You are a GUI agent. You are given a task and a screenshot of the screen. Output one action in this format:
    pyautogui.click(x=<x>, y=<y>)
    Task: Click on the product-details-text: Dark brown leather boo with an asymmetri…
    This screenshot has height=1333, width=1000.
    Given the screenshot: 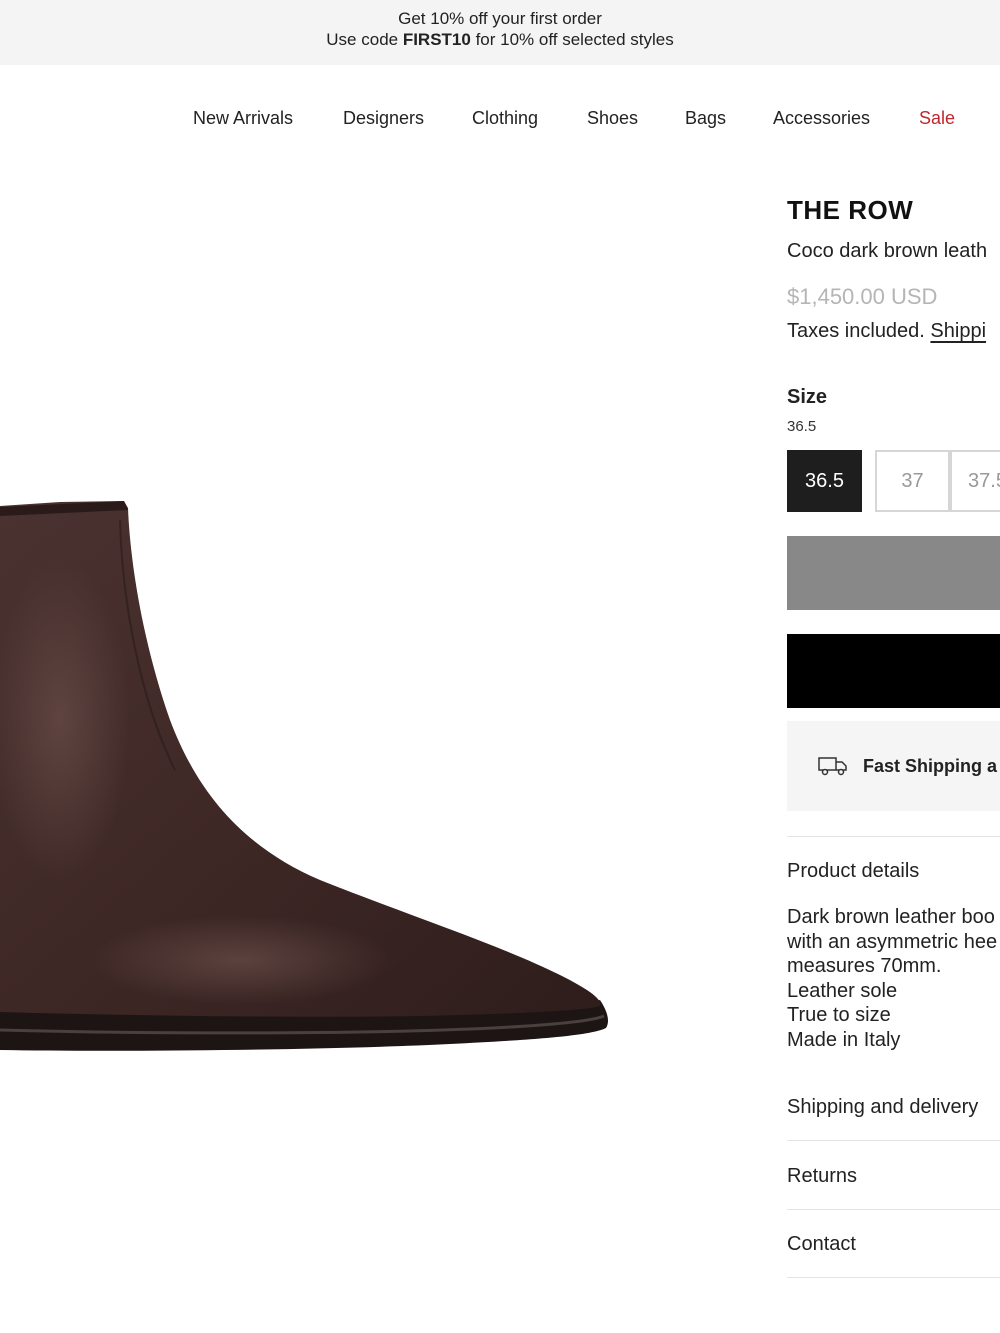 What is the action you would take?
    pyautogui.click(x=892, y=978)
    